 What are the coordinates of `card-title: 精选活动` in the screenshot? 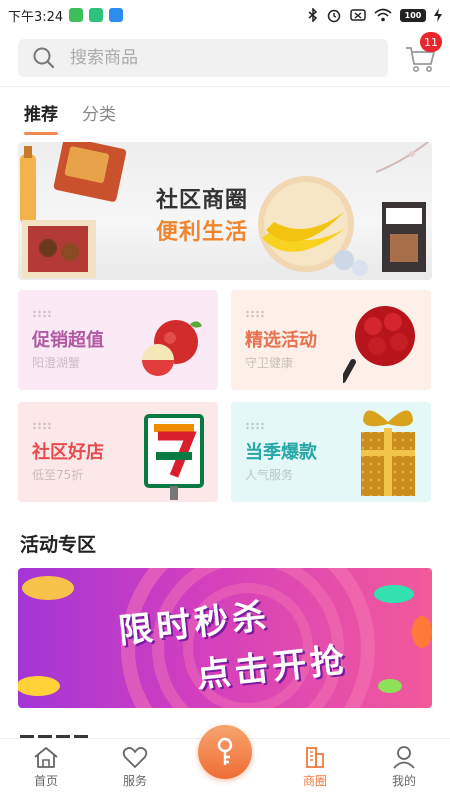 It's located at (281, 340).